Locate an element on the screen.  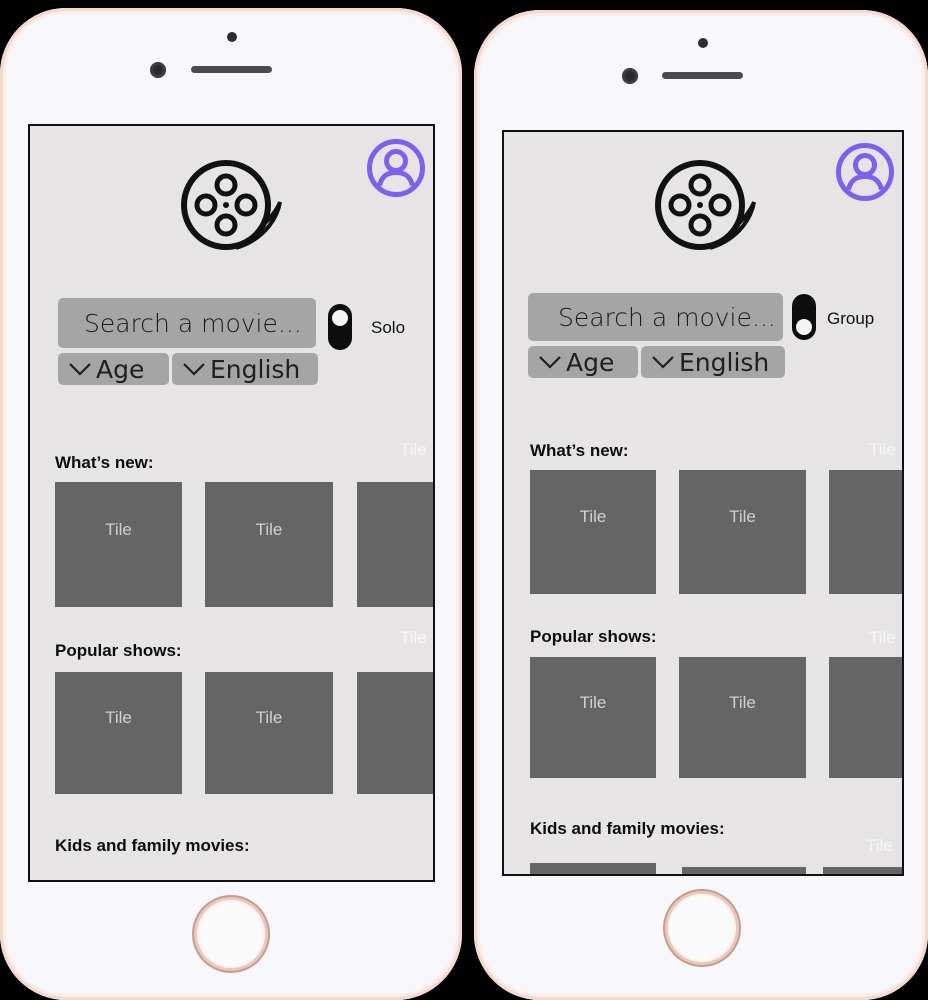
toggle-label: Solo is located at coordinates (388, 327).